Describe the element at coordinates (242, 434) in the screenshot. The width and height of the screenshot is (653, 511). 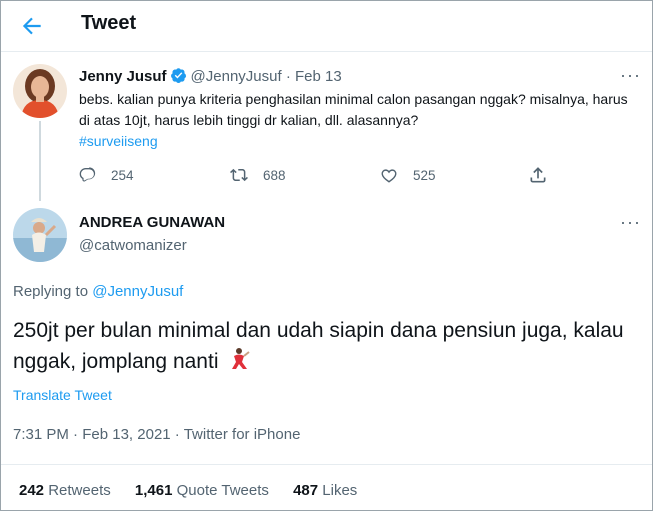
I see `tweet-source: Twitter for iPhone` at that location.